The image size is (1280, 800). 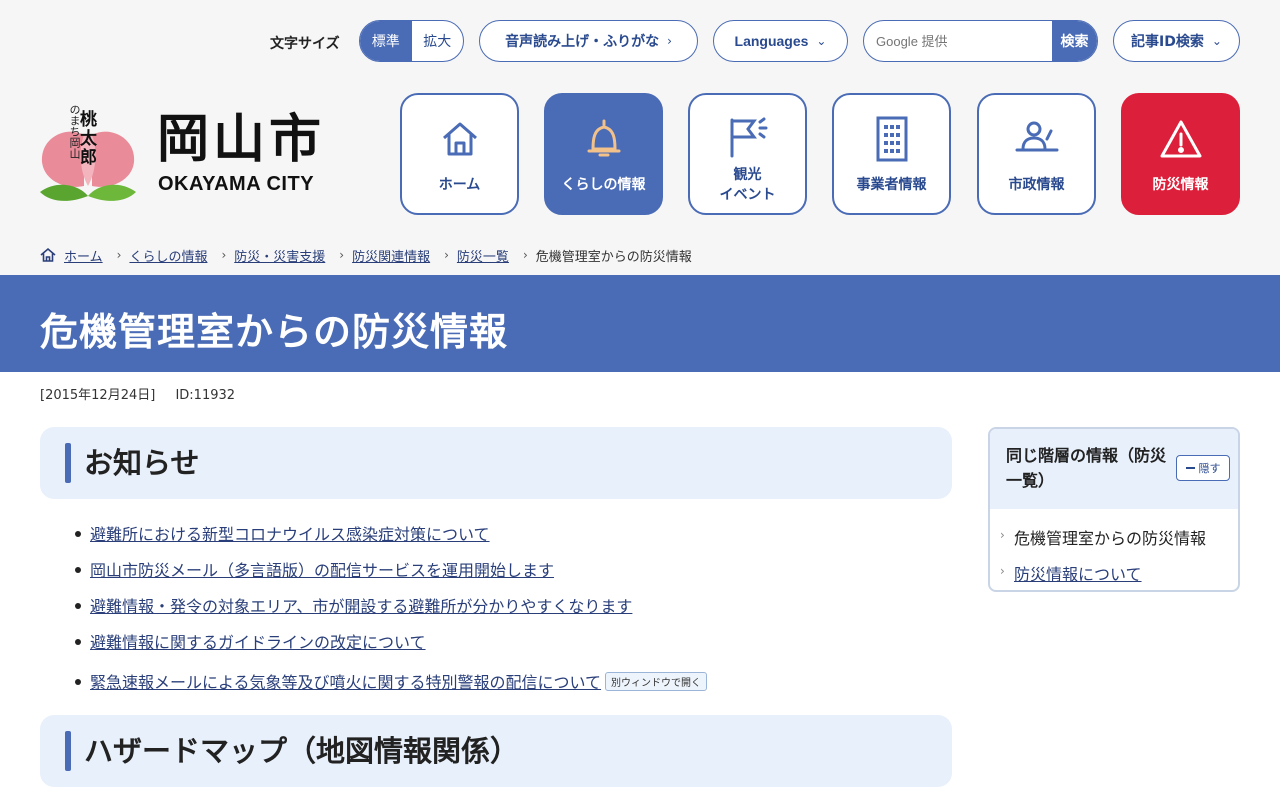 I want to click on building-icon, so click(x=892, y=139).